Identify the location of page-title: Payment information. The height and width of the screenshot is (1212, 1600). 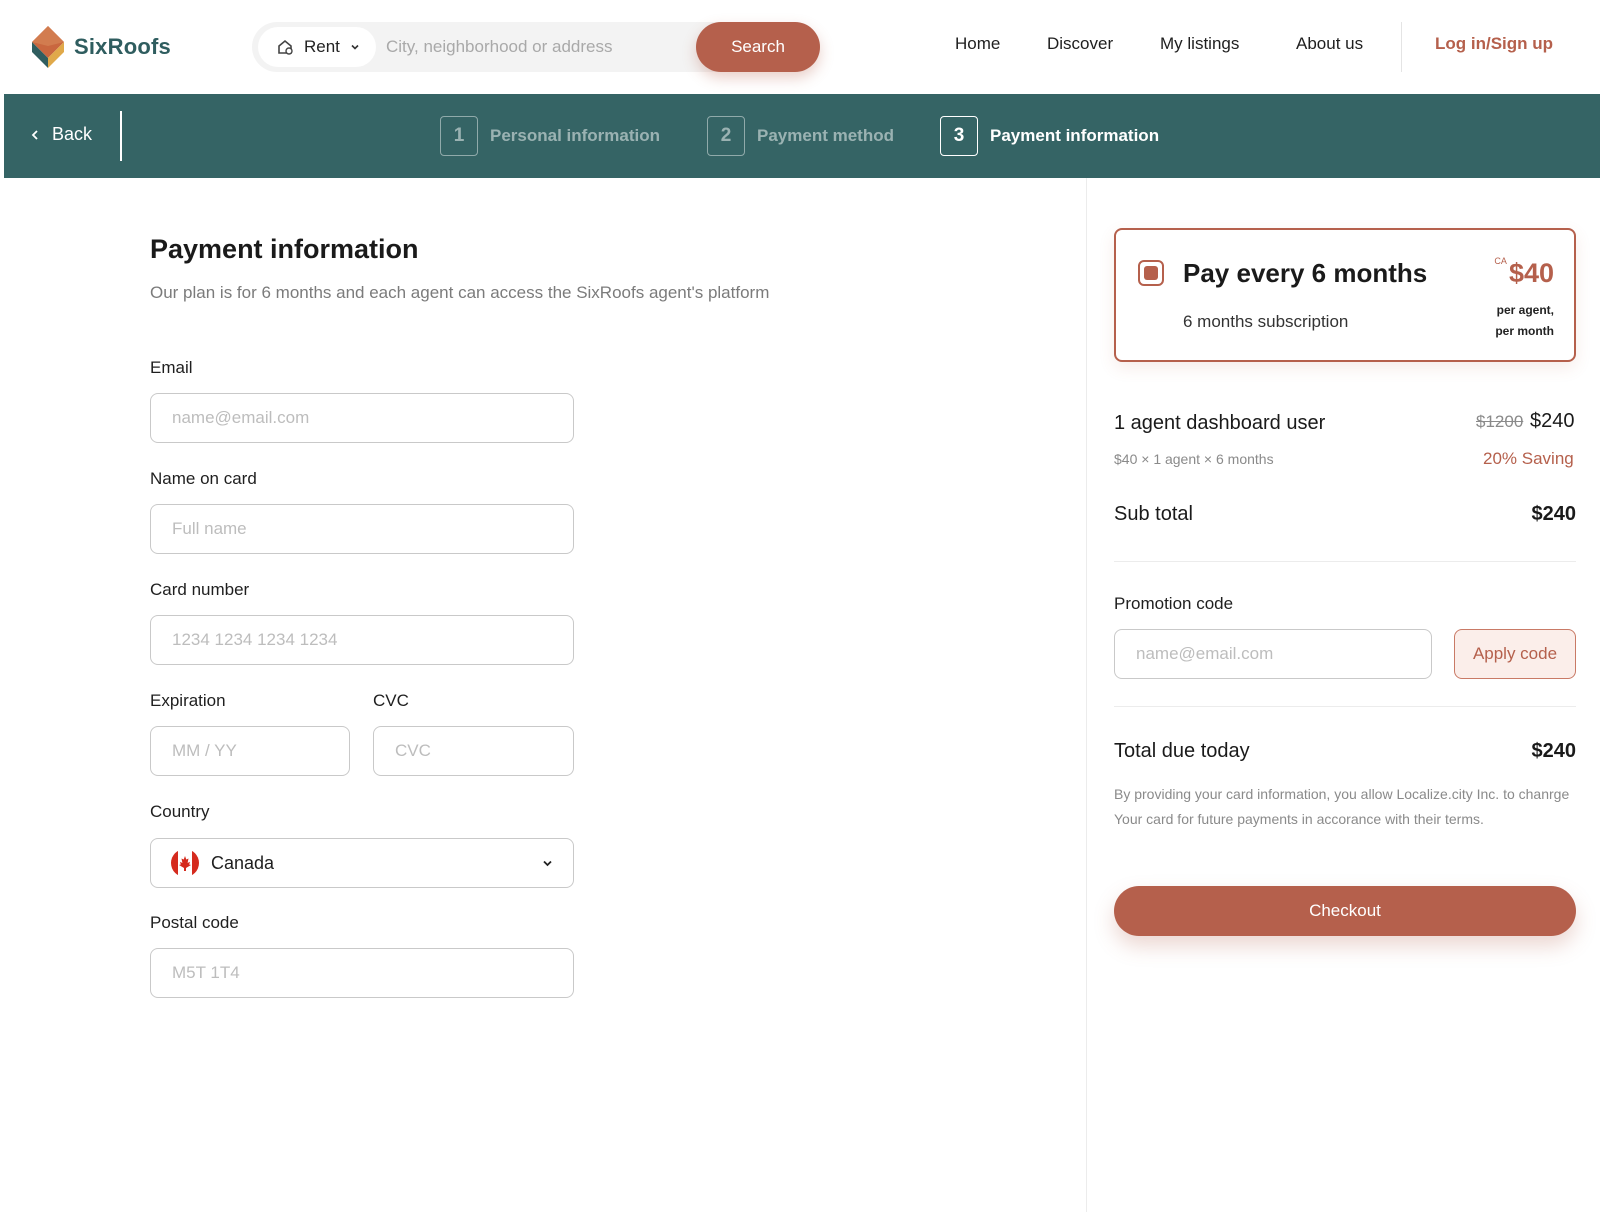
(284, 249).